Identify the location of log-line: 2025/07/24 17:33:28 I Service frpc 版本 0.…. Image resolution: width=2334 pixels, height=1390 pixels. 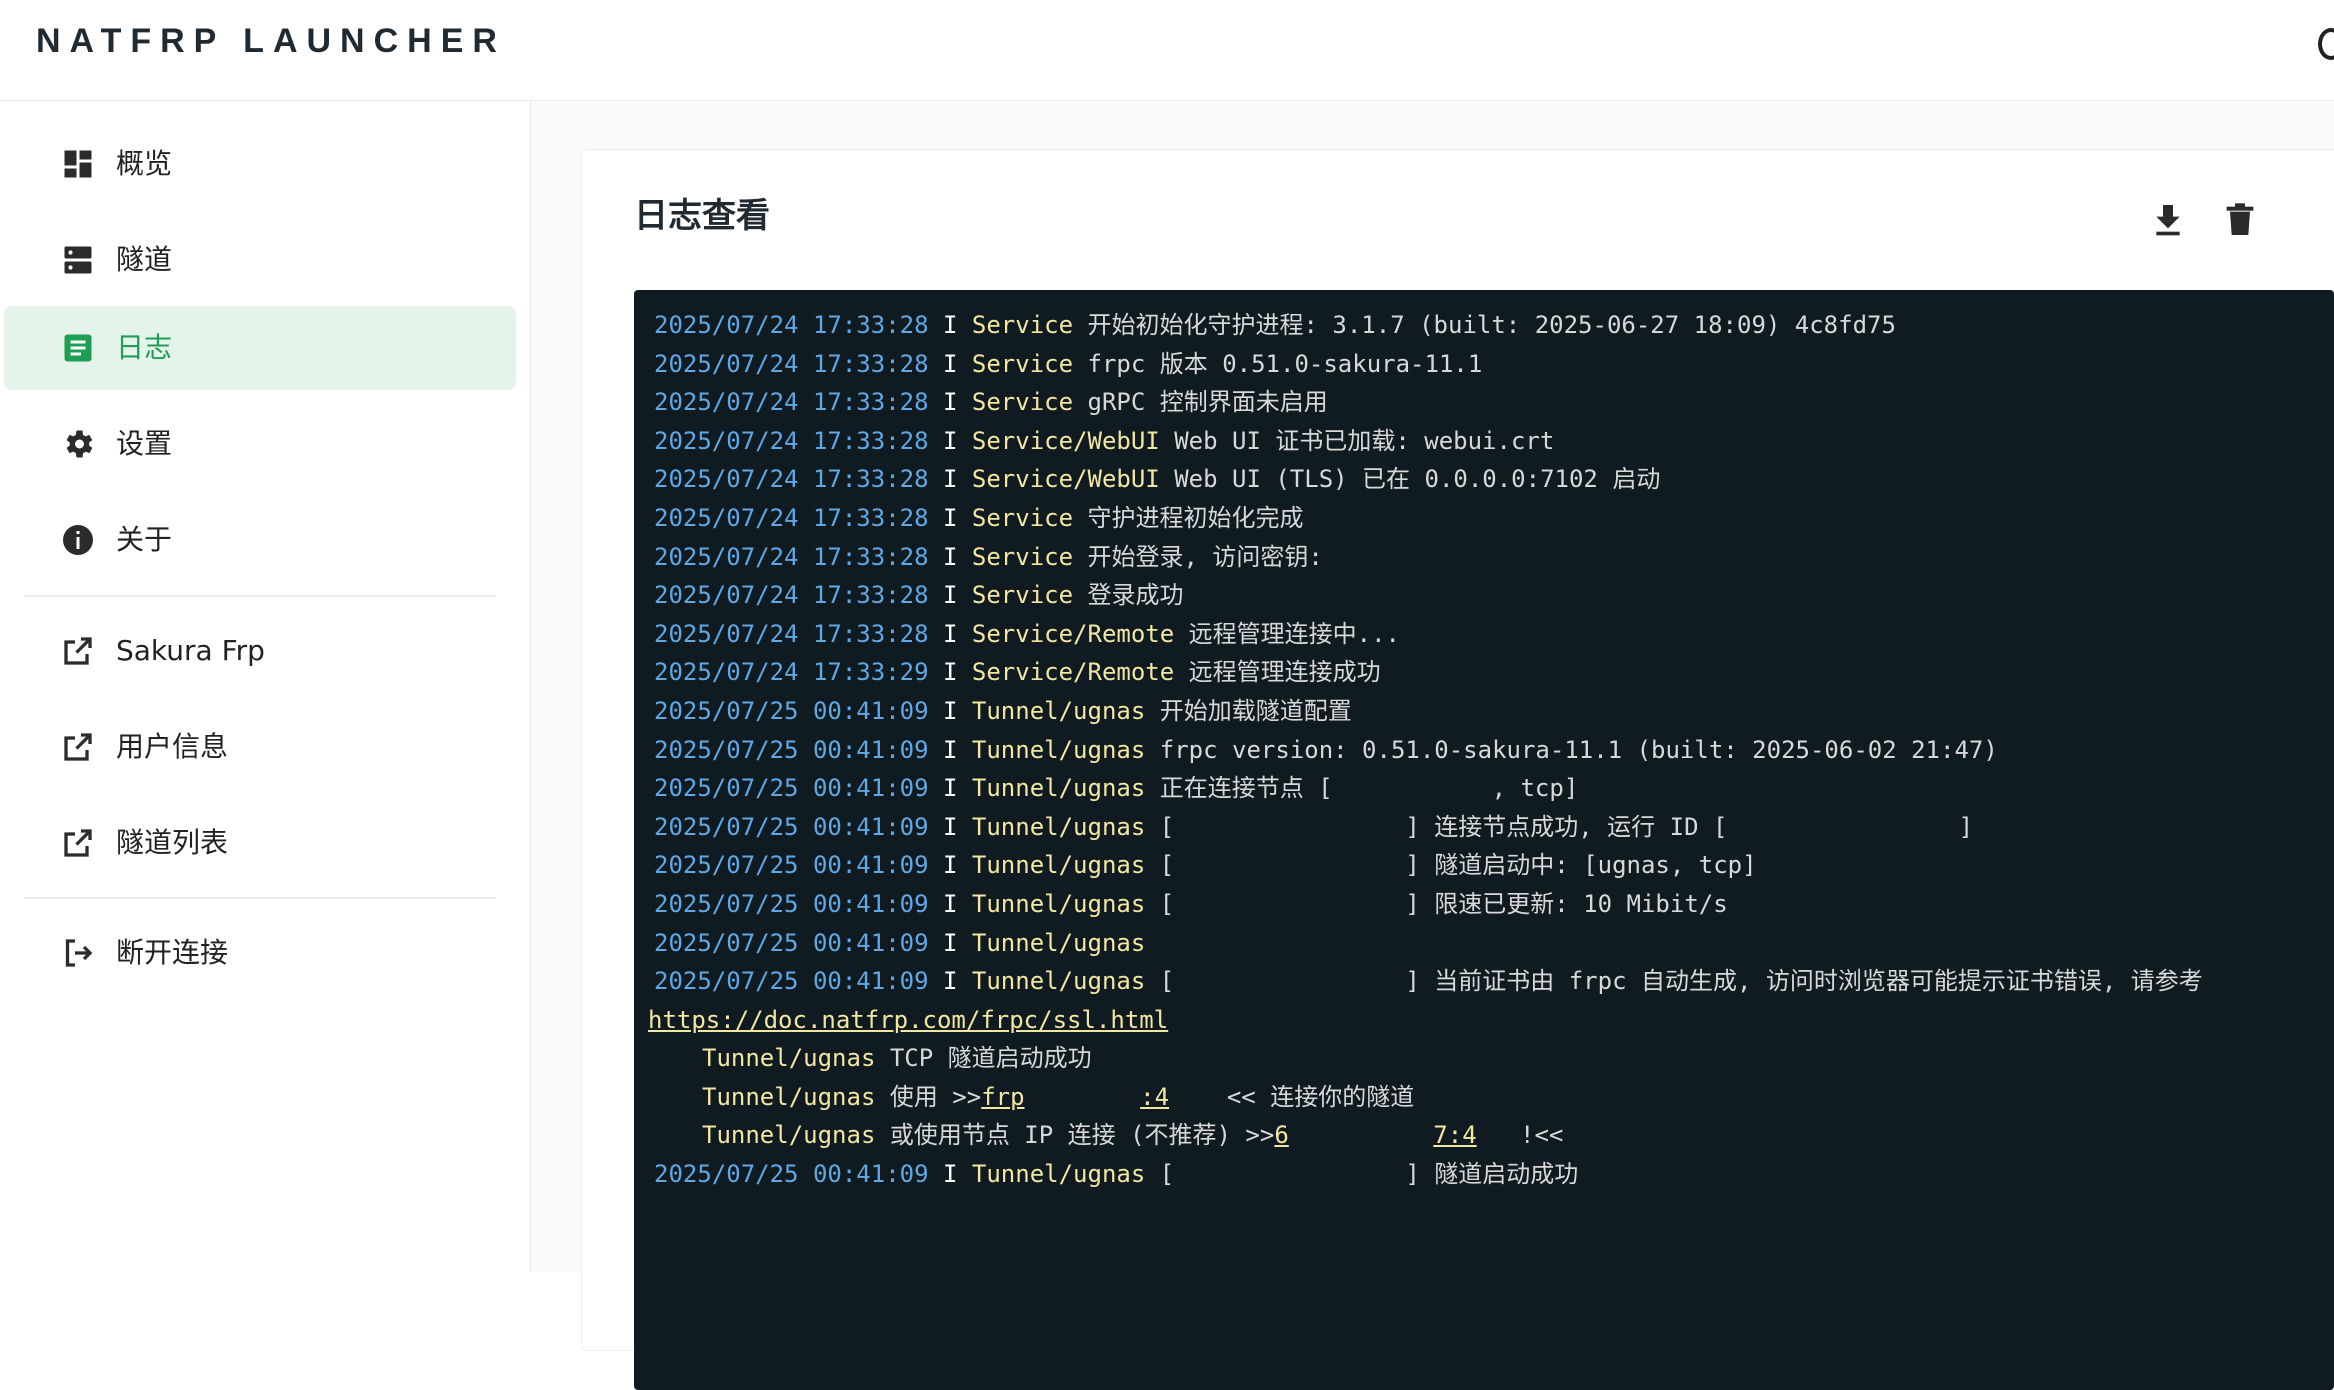
(1428, 364).